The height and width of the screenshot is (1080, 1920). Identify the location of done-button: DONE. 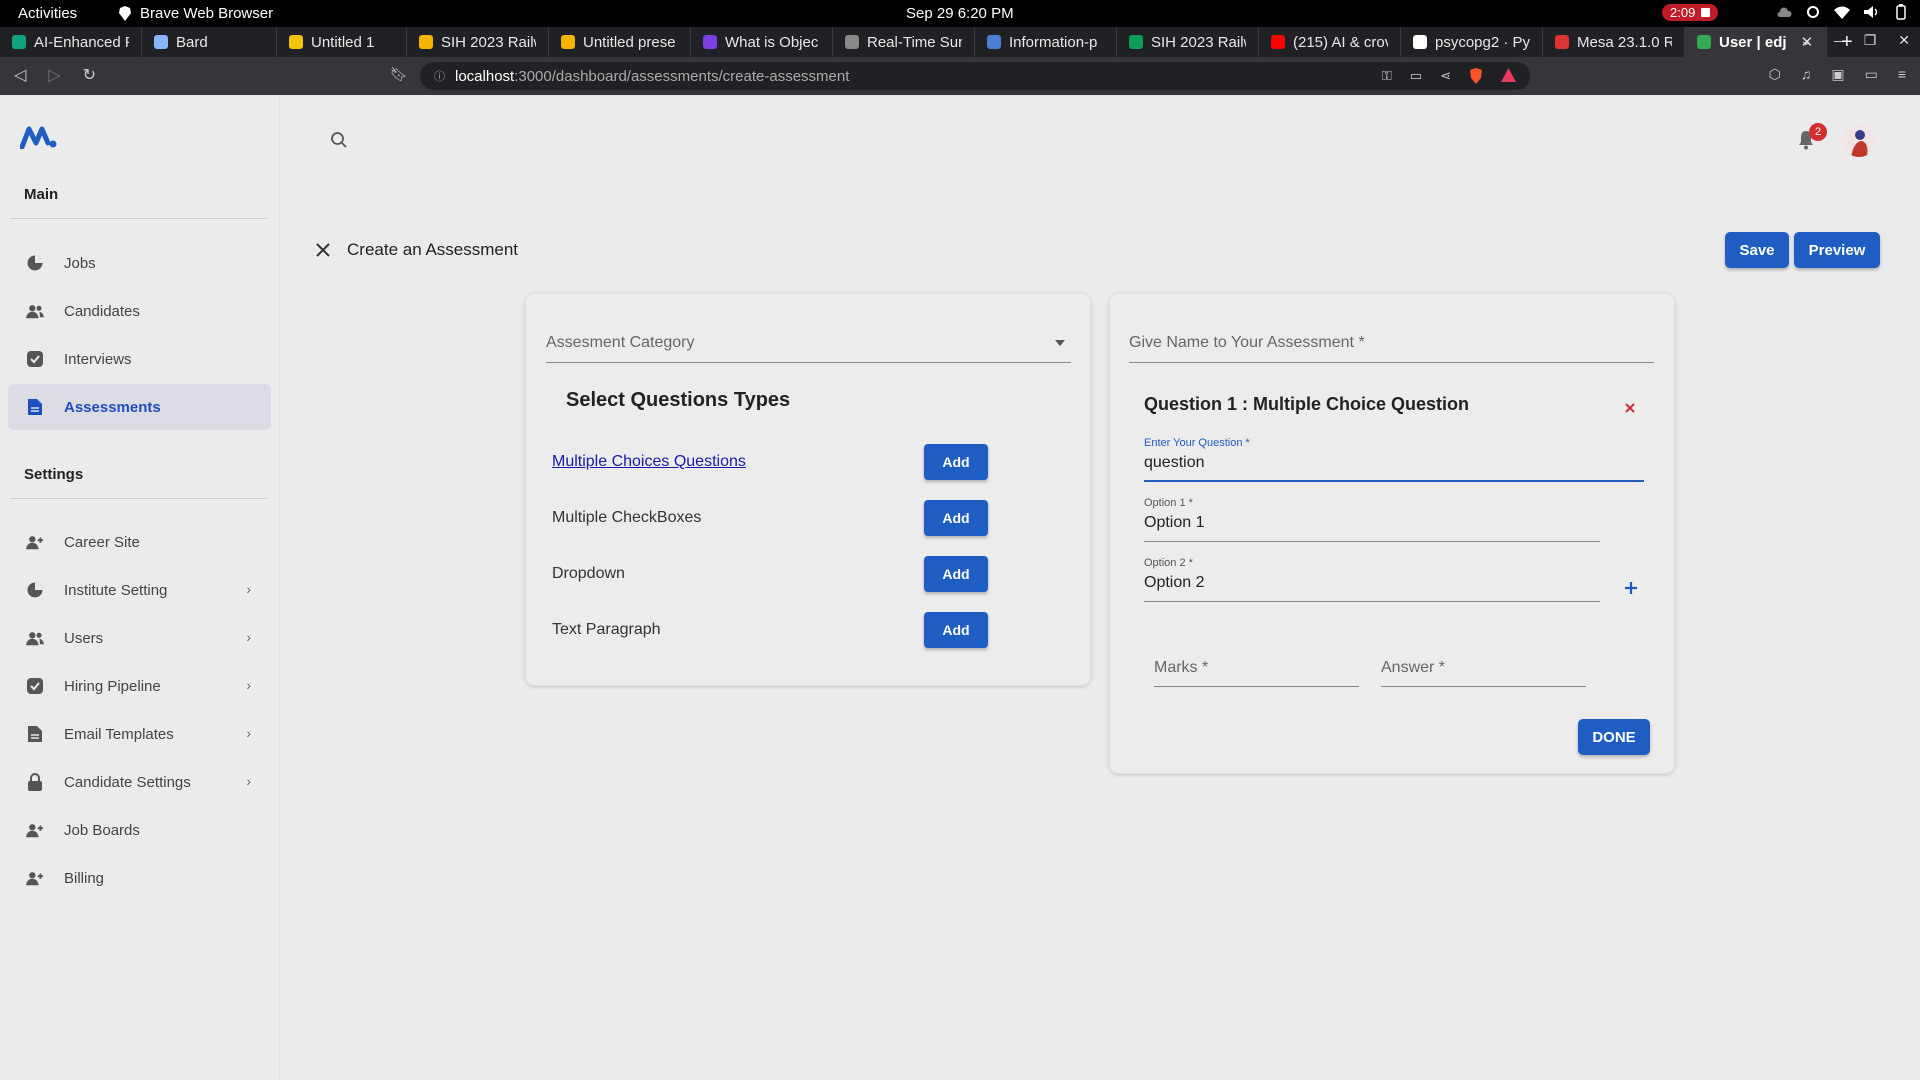
(1614, 737).